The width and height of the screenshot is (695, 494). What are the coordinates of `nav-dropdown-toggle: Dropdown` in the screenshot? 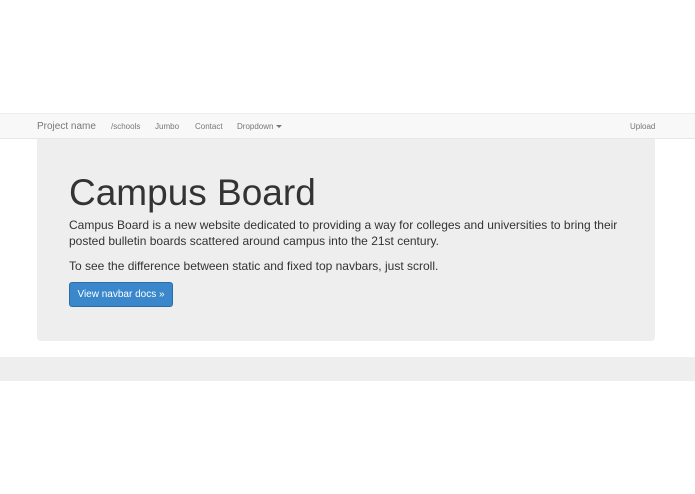 It's located at (260, 127).